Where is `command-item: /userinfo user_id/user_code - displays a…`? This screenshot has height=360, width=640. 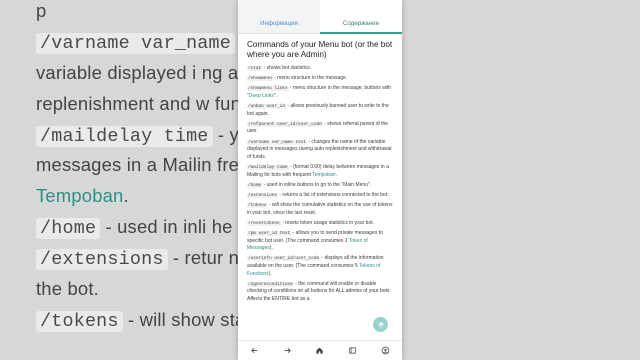
command-item: /userinfo user_id/user_code - displays a… is located at coordinates (321, 266).